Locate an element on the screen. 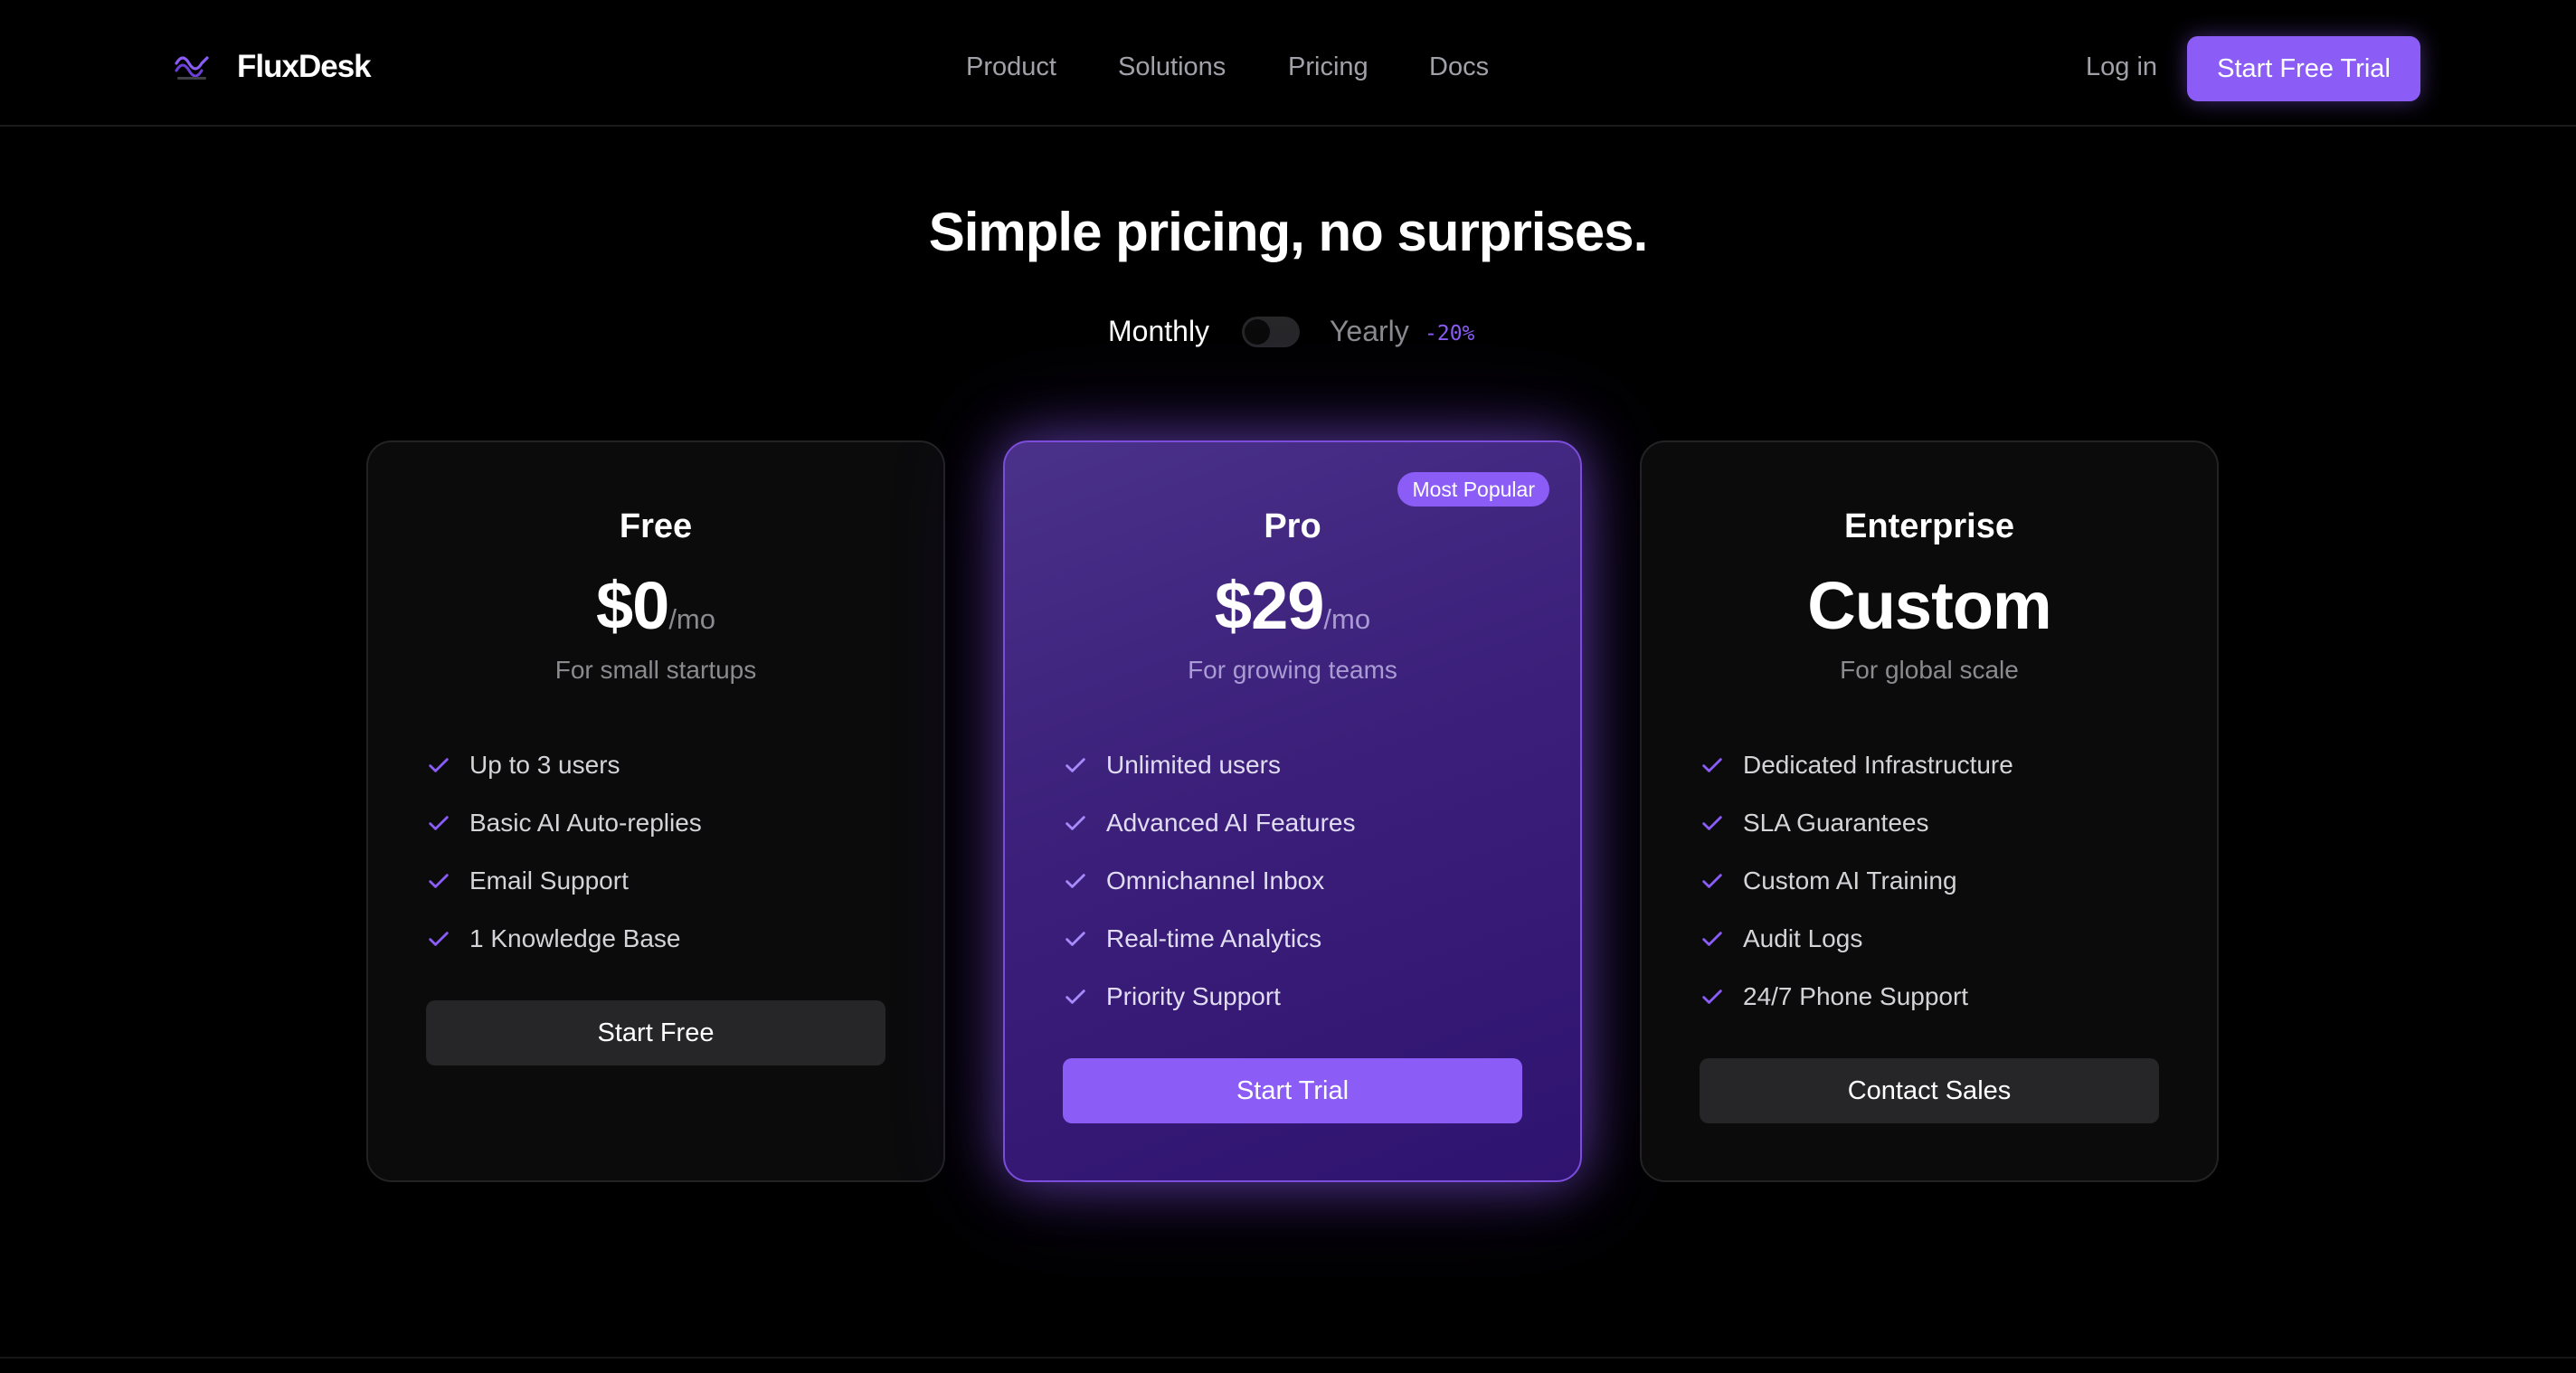 The width and height of the screenshot is (2576, 1373). feature-label: 24/7 Phone Support is located at coordinates (1856, 996).